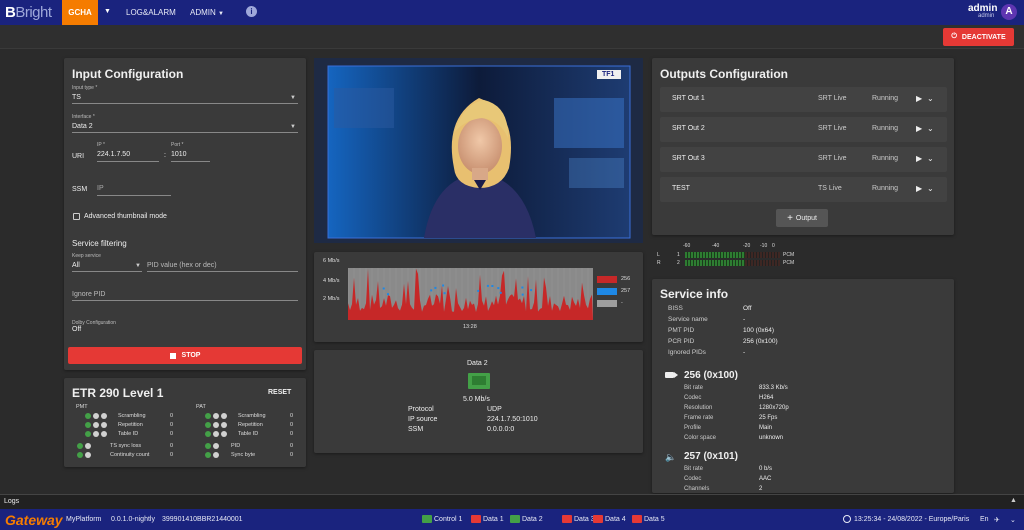 Image resolution: width=1024 pixels, height=530 pixels. I want to click on bbright-logo: BBright, so click(28, 12).